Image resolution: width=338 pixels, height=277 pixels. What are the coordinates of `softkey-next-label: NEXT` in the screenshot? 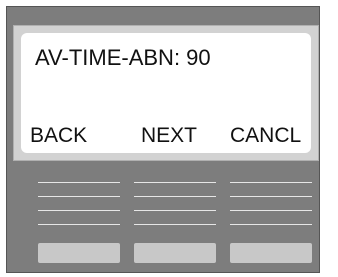 It's located at (169, 136).